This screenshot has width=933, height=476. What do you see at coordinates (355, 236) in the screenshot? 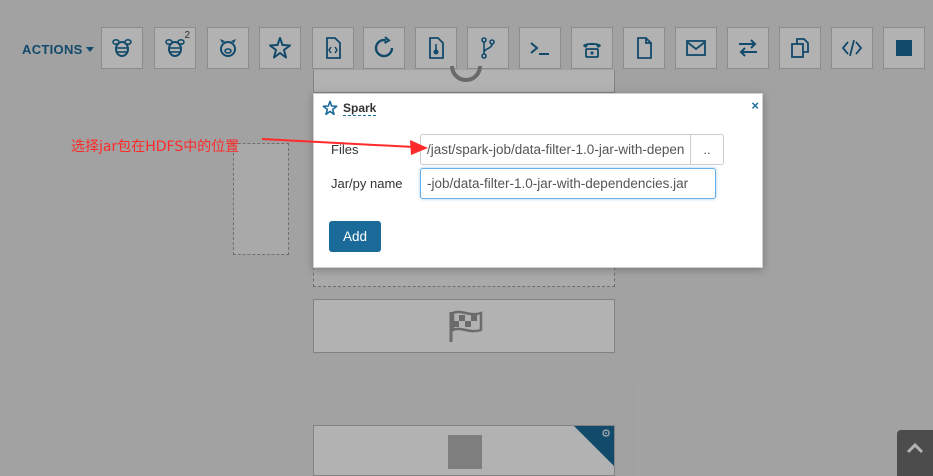
I see `add-button: Add` at bounding box center [355, 236].